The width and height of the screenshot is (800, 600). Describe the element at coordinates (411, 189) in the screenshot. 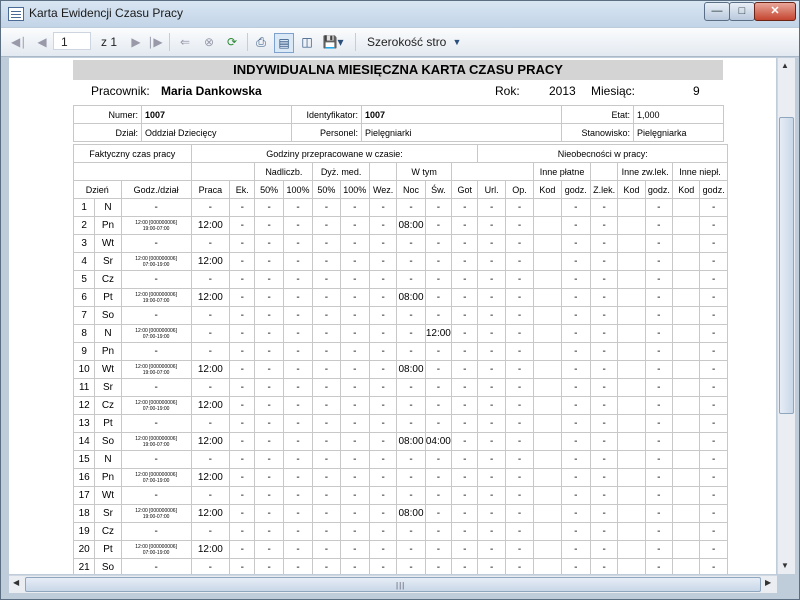

I see `col-header: Noc` at that location.